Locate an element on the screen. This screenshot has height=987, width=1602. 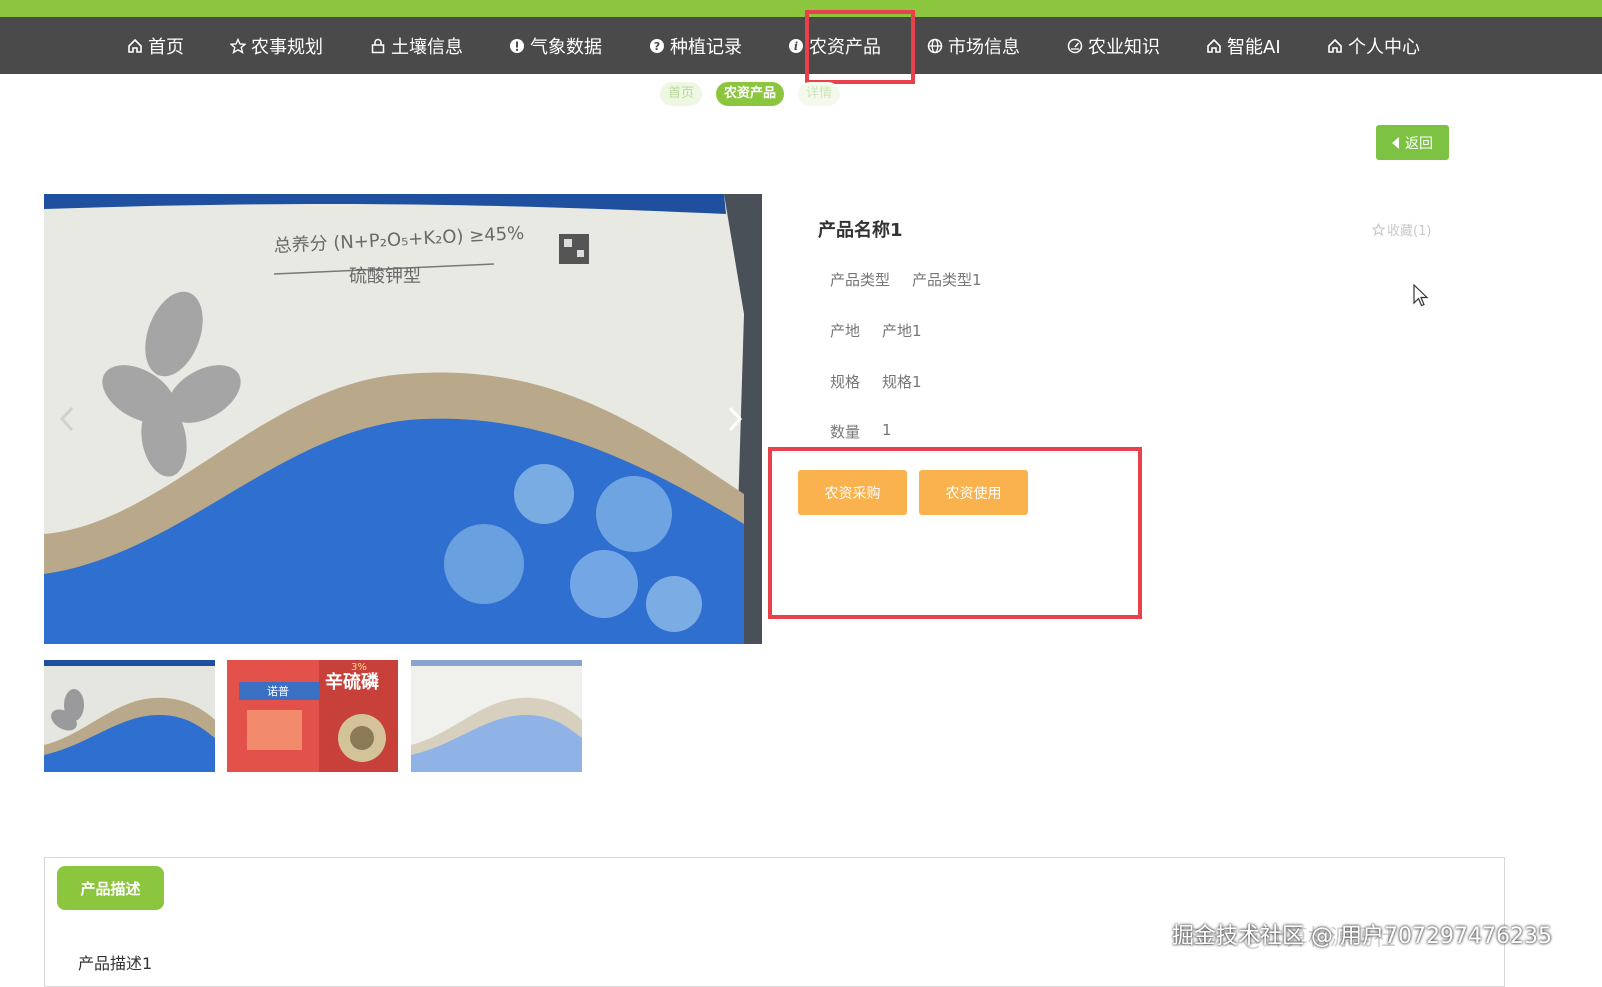
info-icon: i is located at coordinates (796, 46).